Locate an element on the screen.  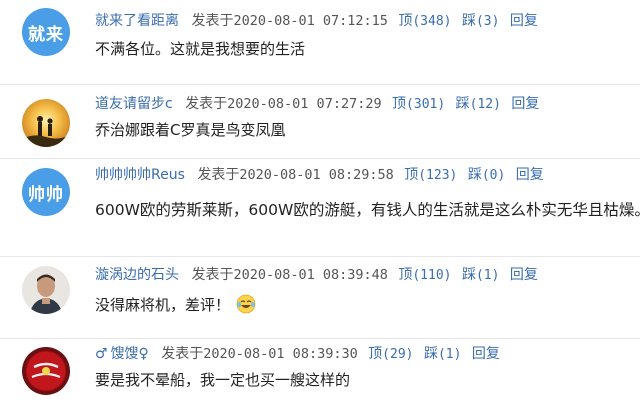
upvote-button: 顶(110) is located at coordinates (424, 275).